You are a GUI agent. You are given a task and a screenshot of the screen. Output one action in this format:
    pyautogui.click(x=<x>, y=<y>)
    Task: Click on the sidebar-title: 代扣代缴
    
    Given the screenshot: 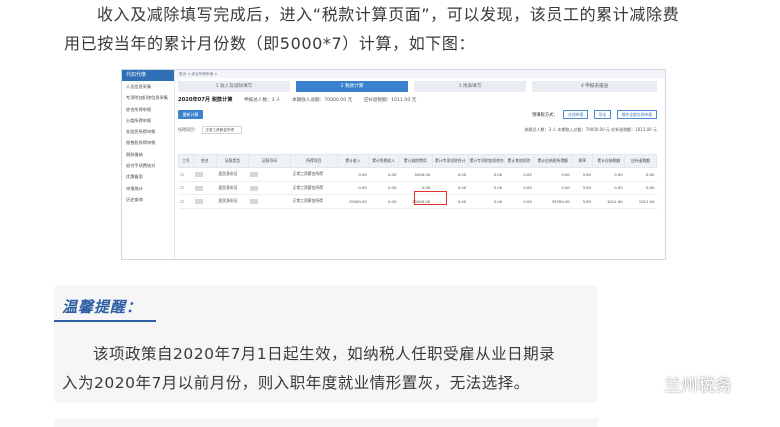 What is the action you would take?
    pyautogui.click(x=148, y=75)
    